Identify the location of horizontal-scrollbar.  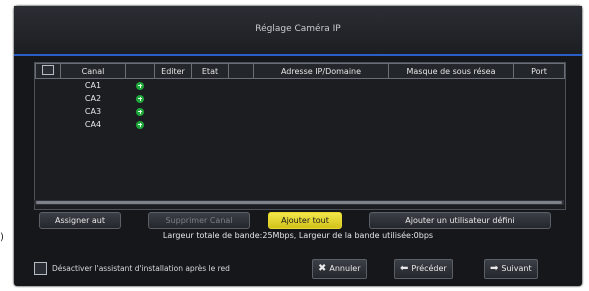
(299, 202).